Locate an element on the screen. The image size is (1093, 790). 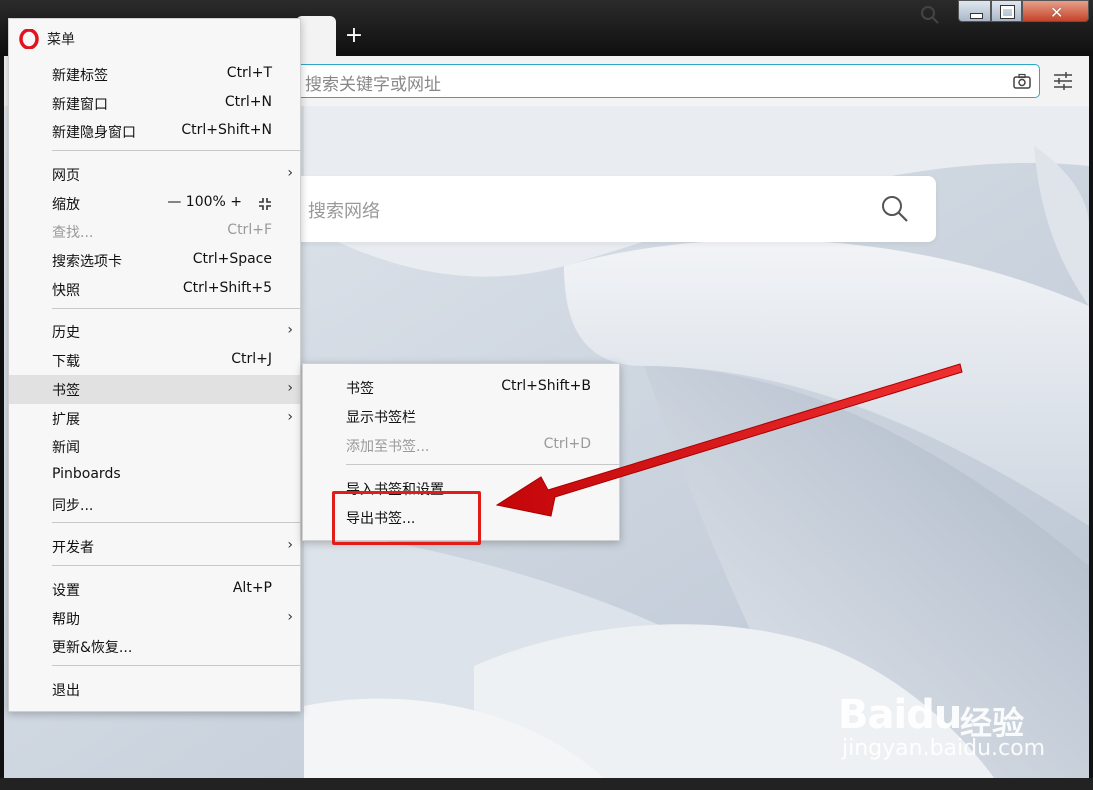
watermark-brand: Baidu is located at coordinates (900, 715).